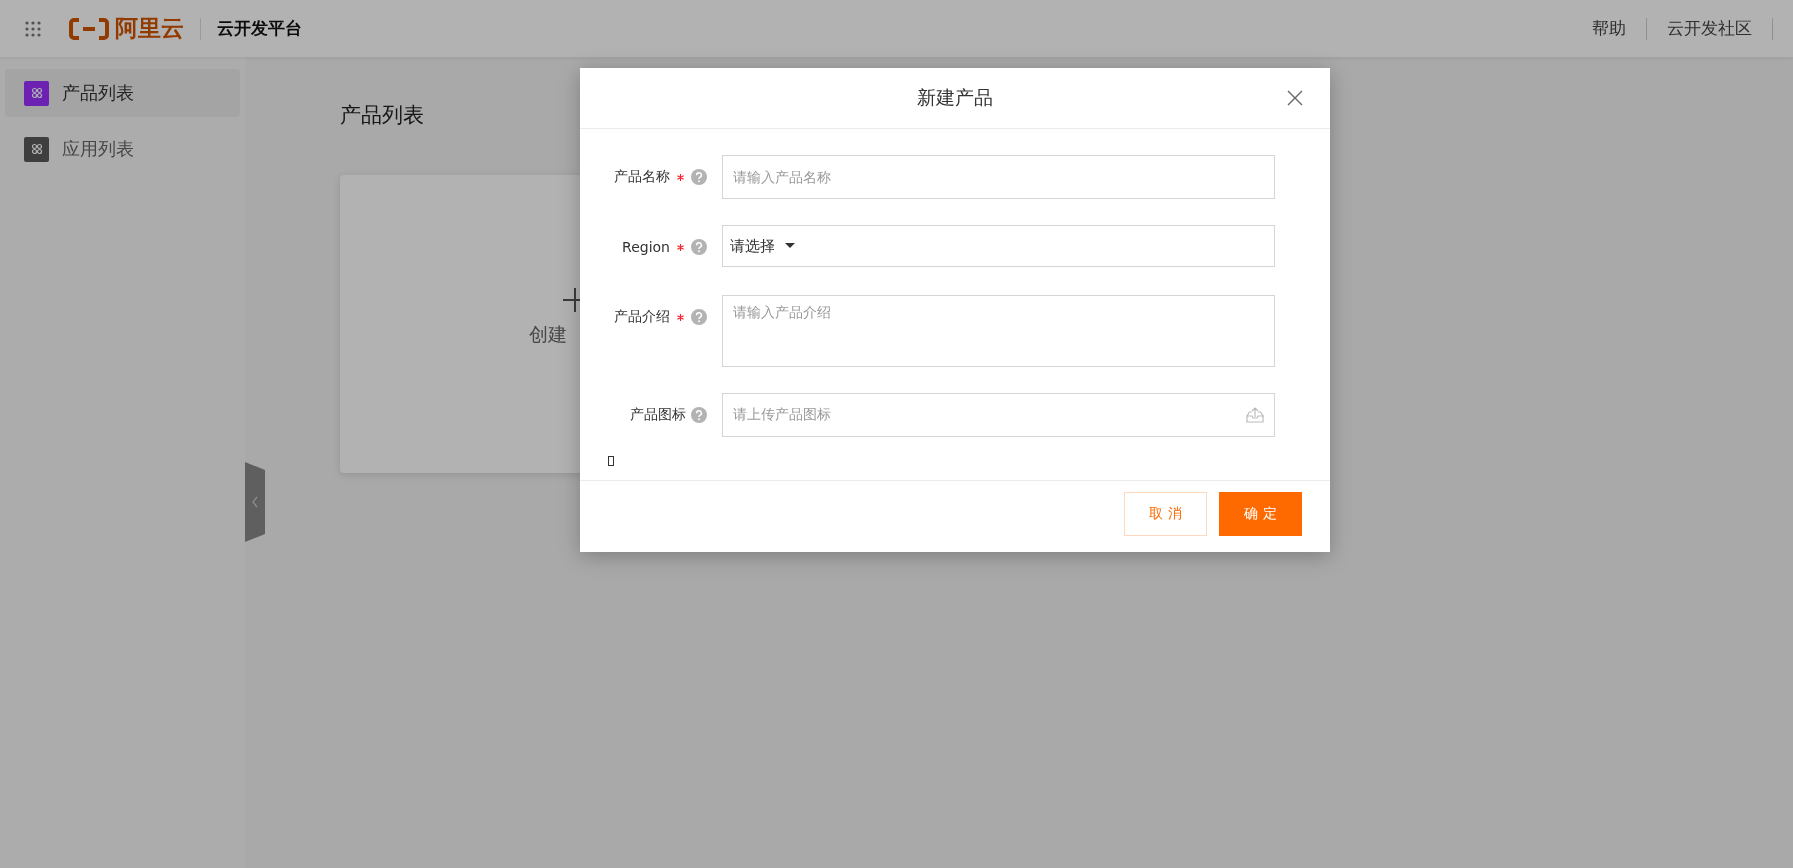 This screenshot has height=868, width=1793. I want to click on sidebar-item: 应用列表, so click(122, 149).